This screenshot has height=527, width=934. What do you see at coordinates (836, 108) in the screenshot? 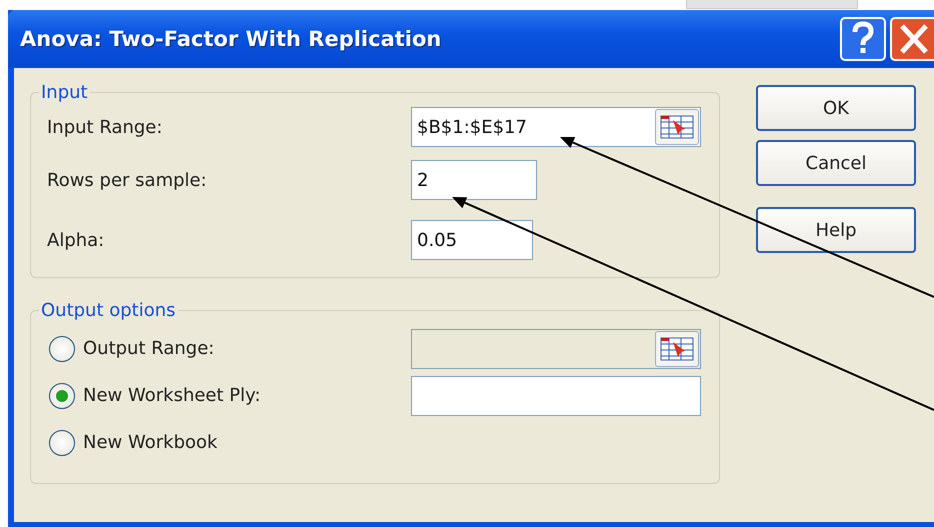
I see `dialog-button: OK` at bounding box center [836, 108].